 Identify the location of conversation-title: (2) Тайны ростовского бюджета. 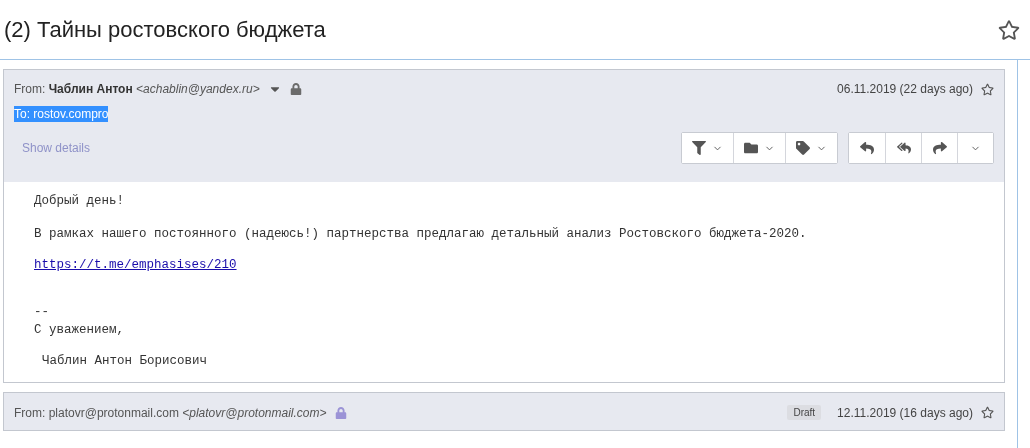
(165, 29).